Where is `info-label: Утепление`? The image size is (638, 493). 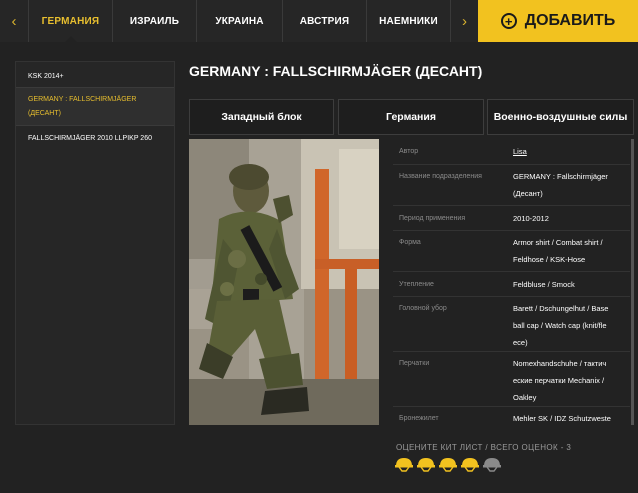
info-label: Утепление is located at coordinates (416, 284).